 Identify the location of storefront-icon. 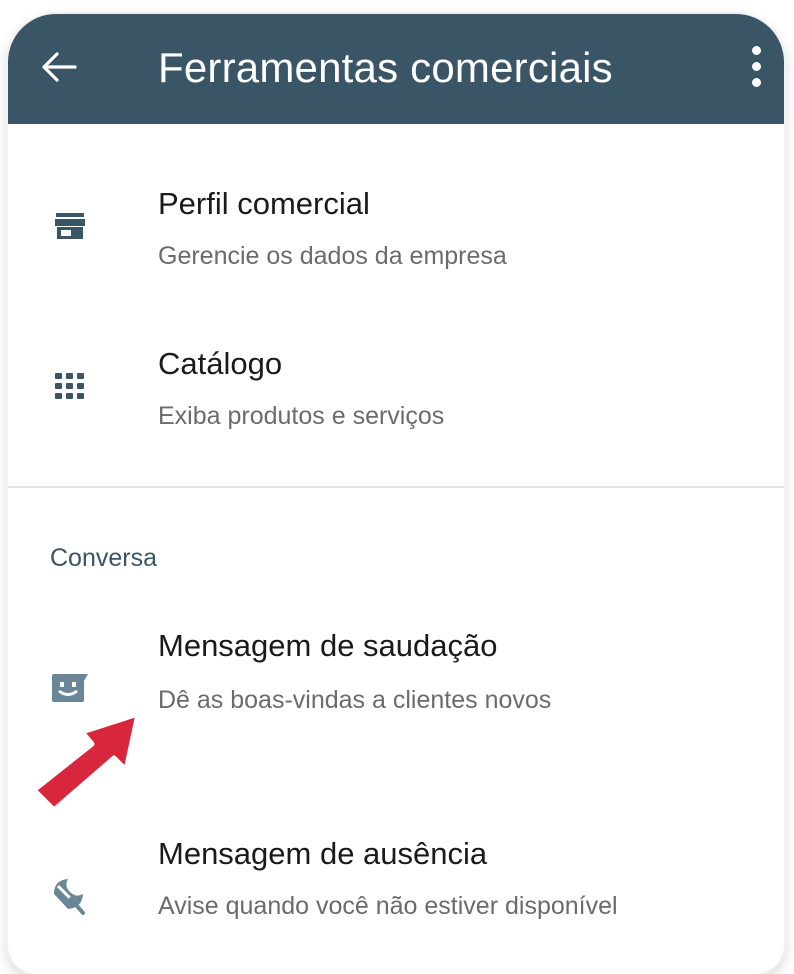
(70, 226).